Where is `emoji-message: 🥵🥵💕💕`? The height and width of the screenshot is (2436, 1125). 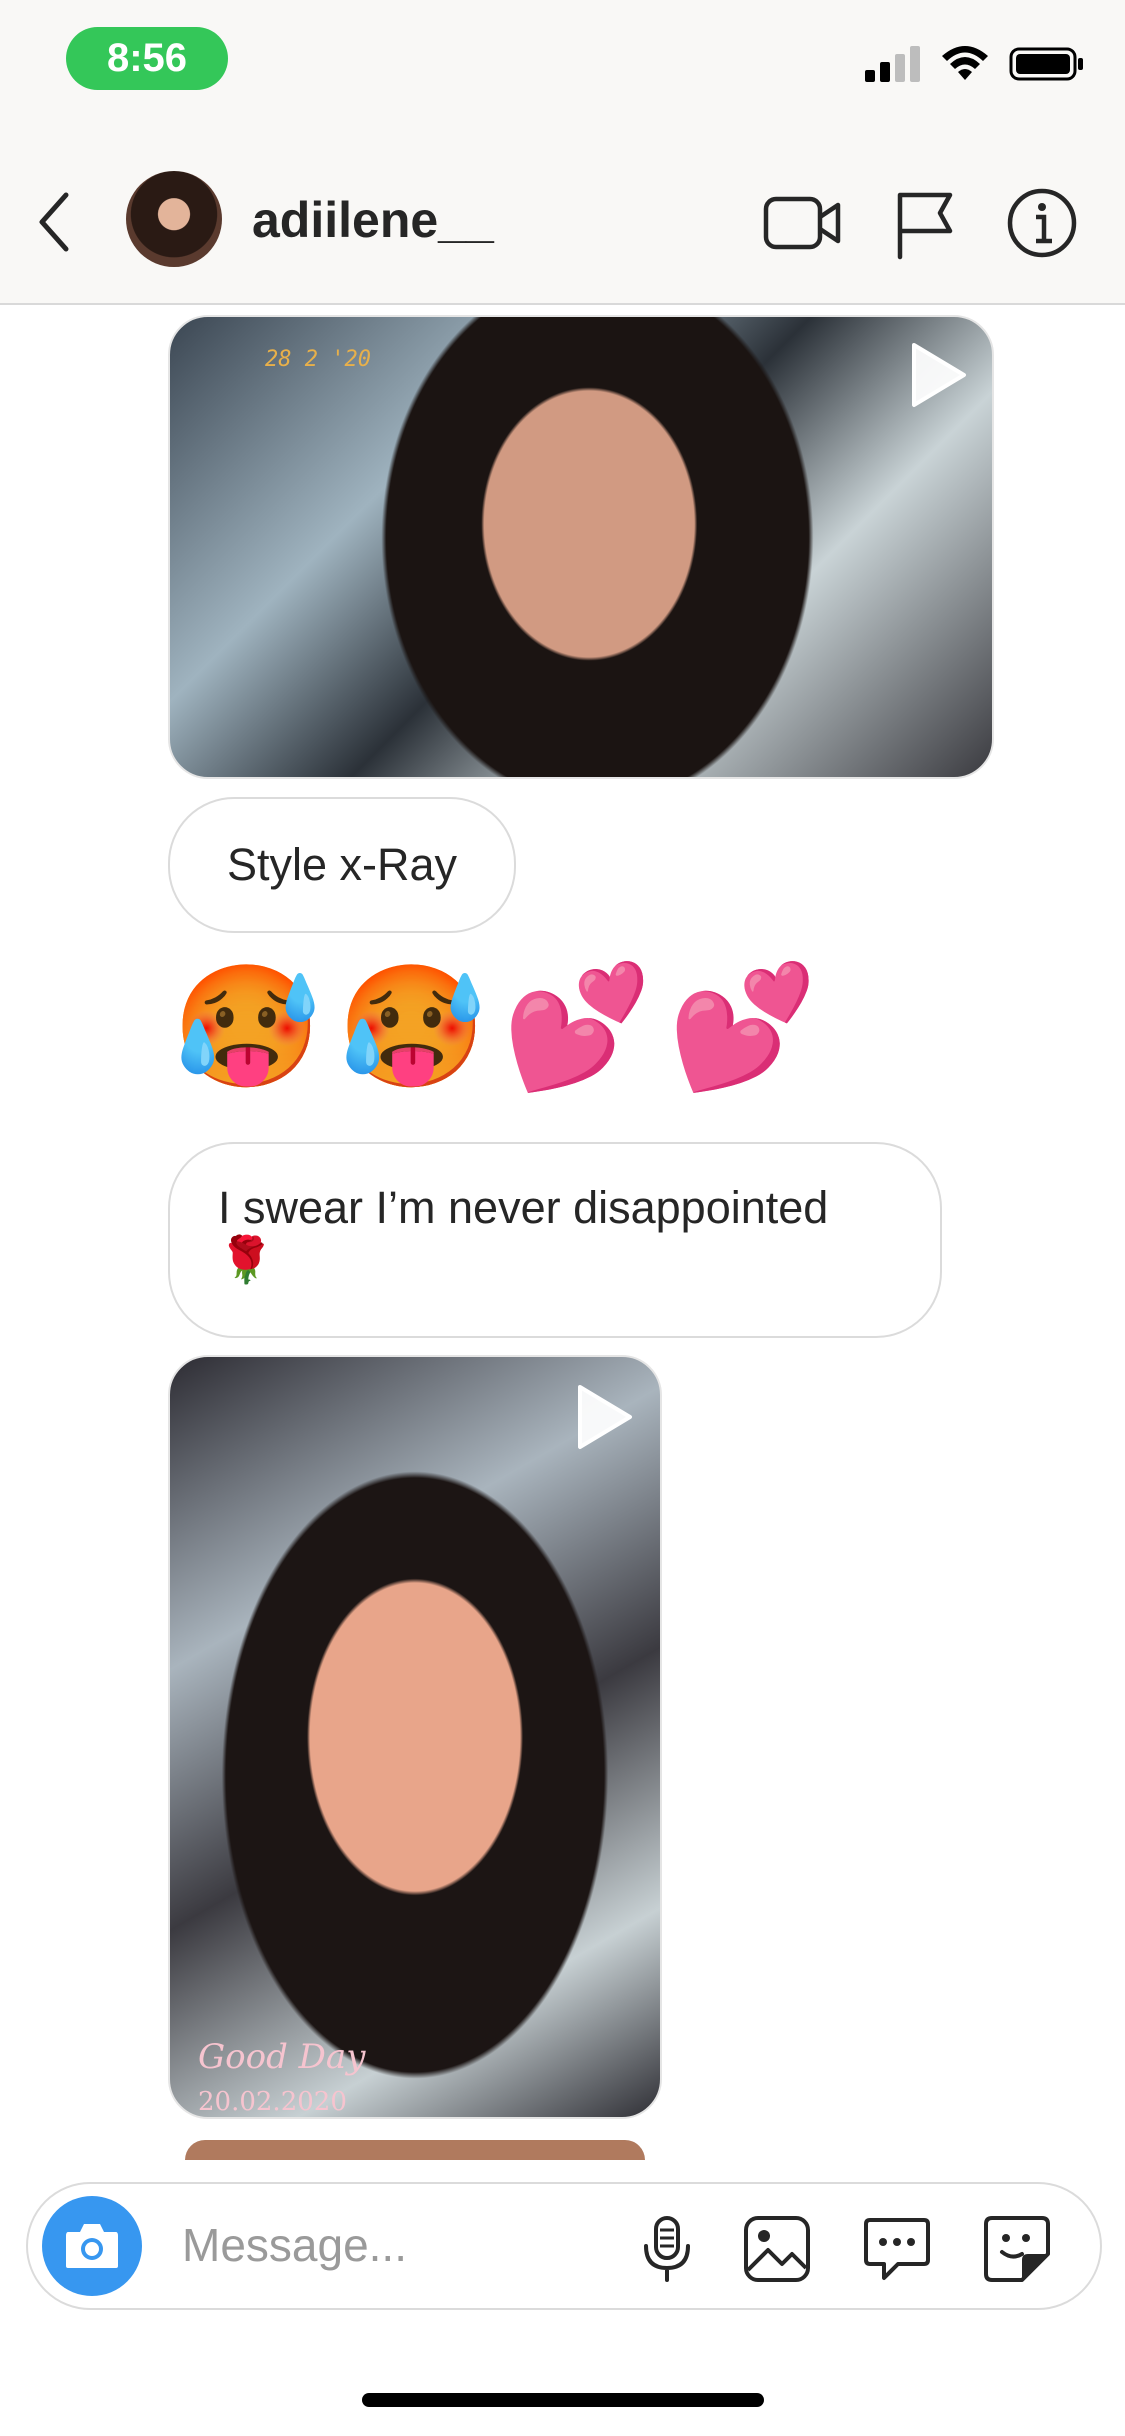
emoji-message: 🥵🥵💕💕 is located at coordinates (503, 1028).